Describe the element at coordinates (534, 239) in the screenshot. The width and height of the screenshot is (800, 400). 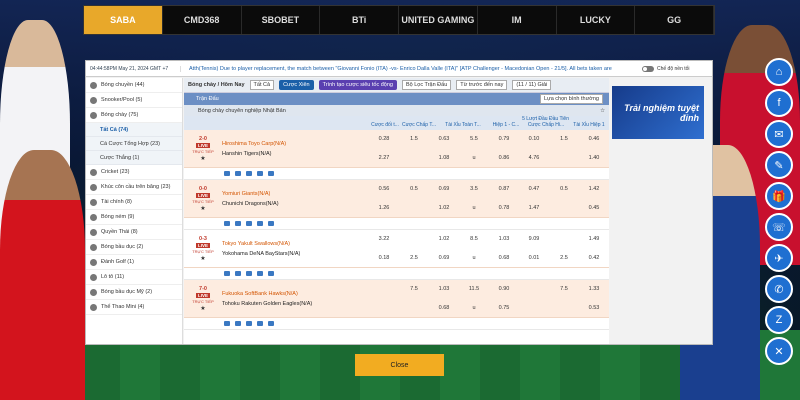
I see `odds-cell: 9.09` at that location.